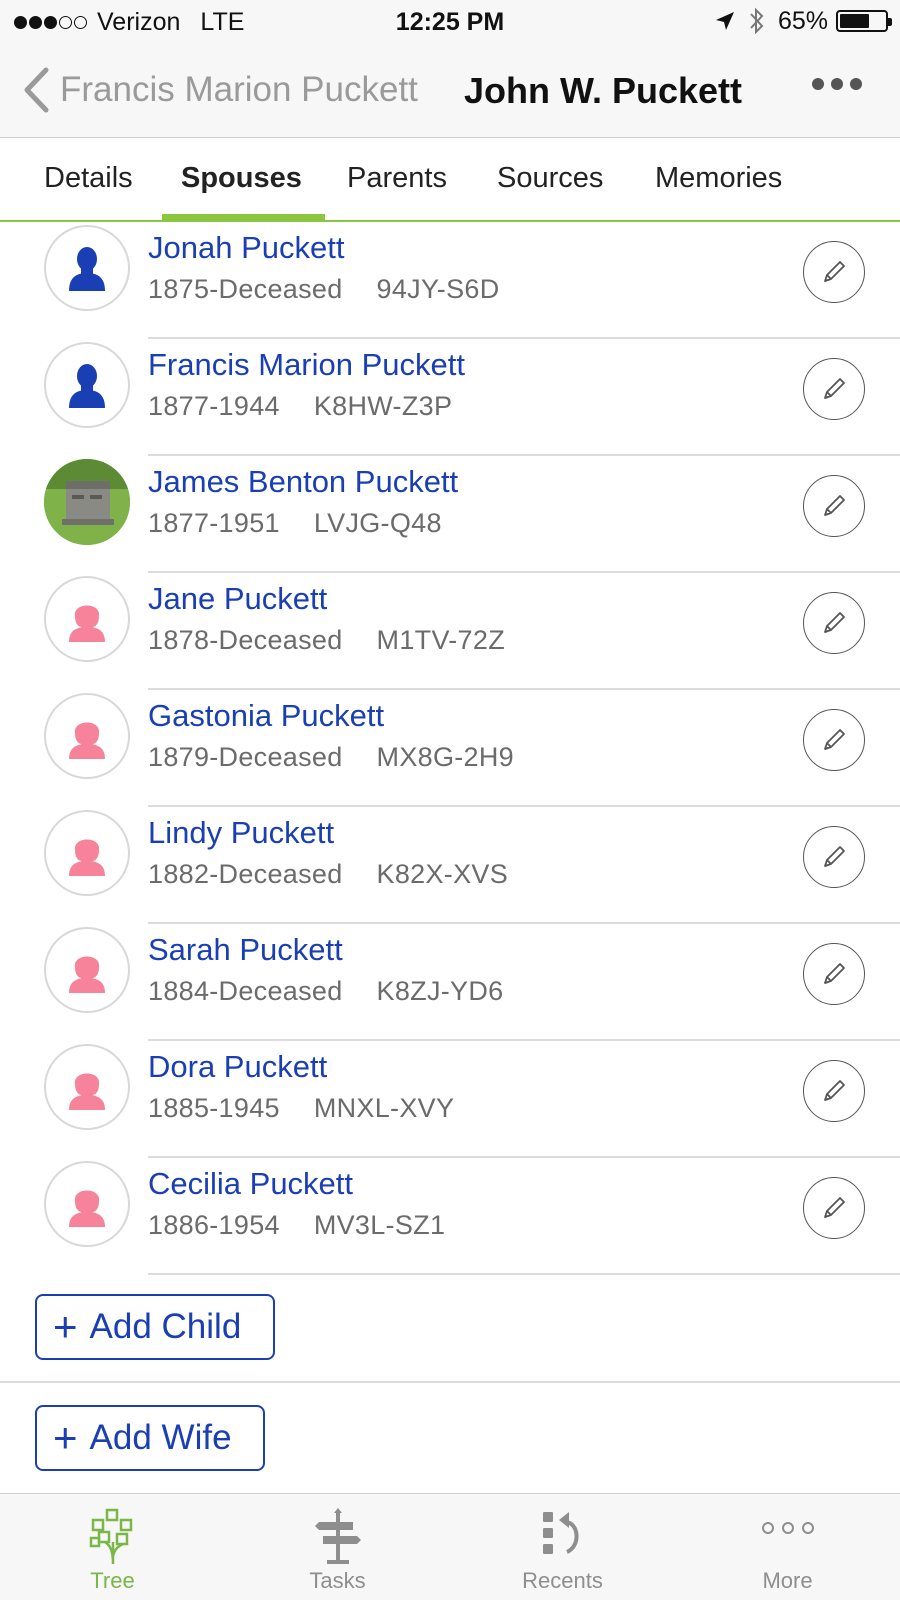 This screenshot has width=900, height=1600. I want to click on add-child-label: Add Child, so click(165, 1326).